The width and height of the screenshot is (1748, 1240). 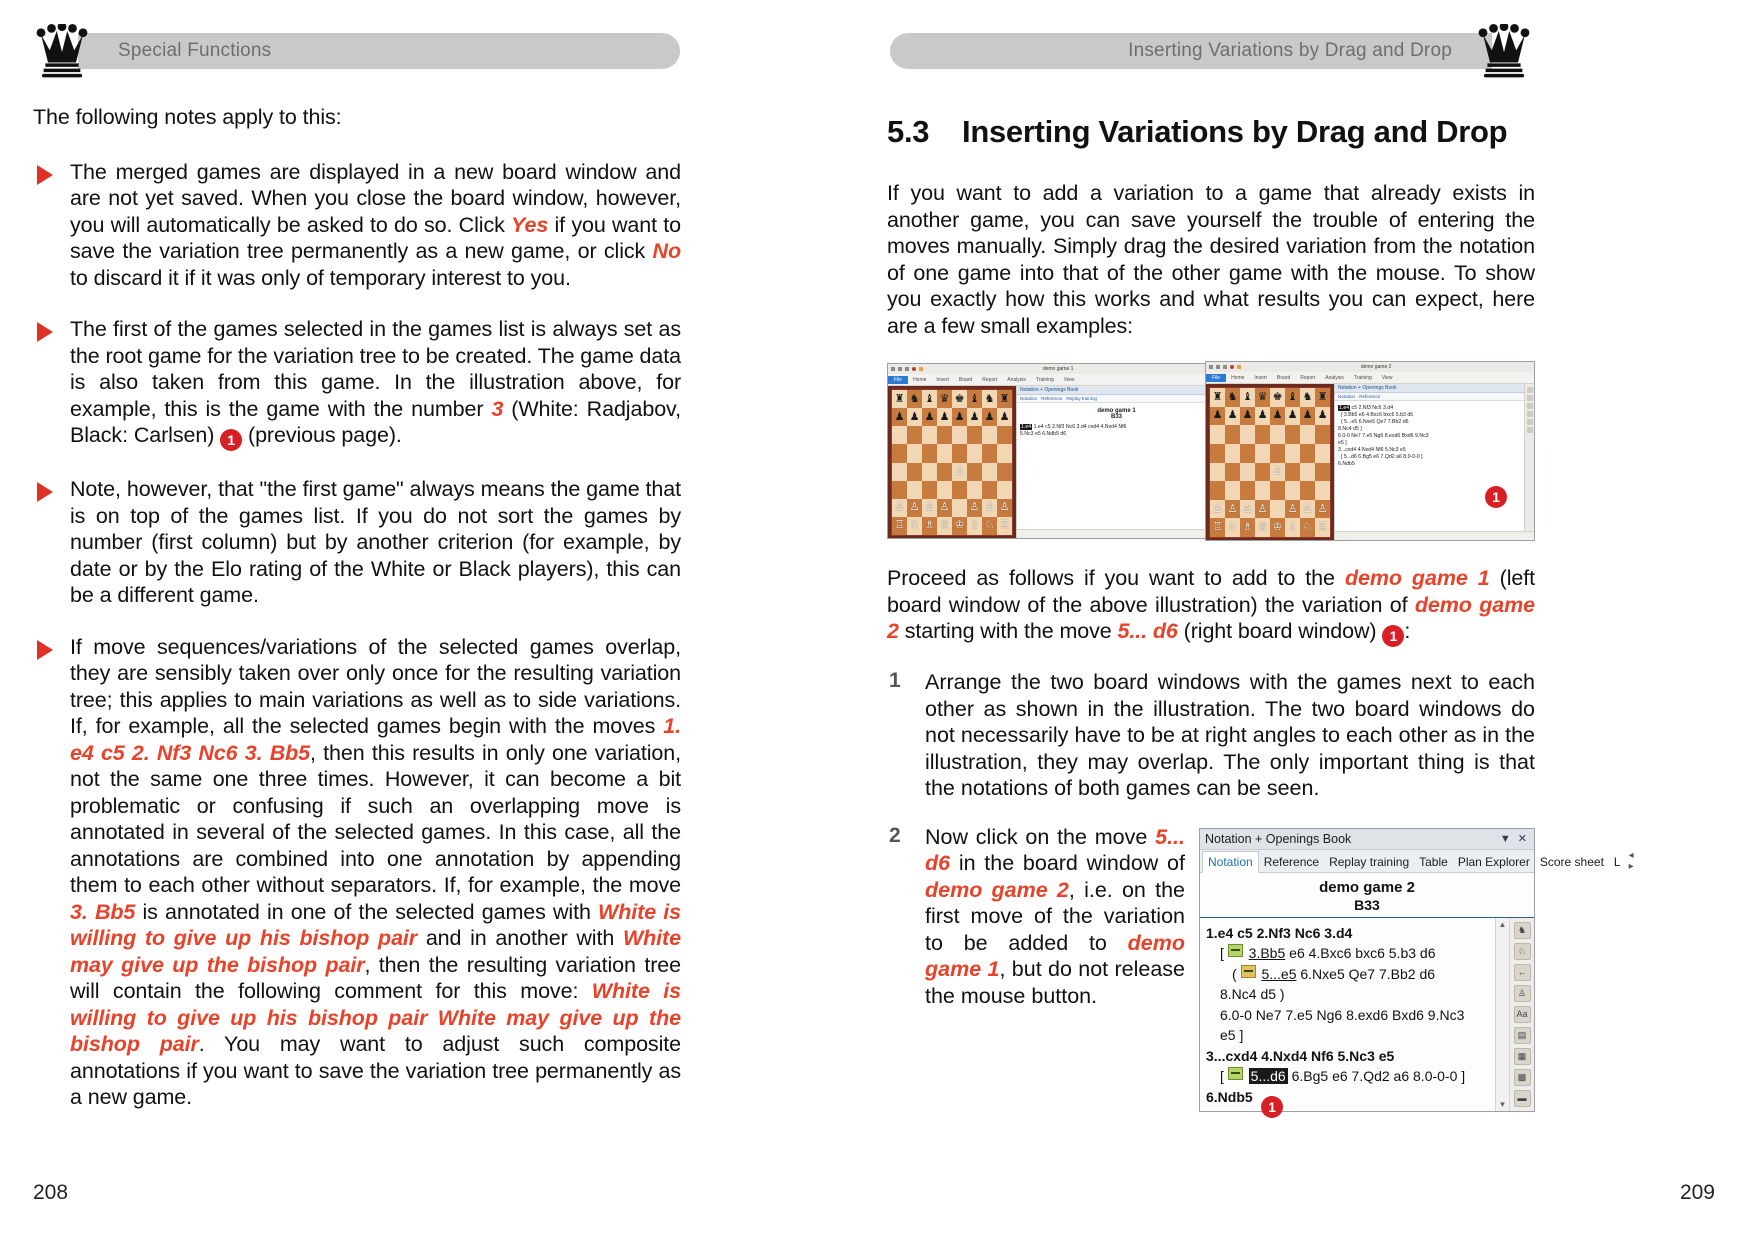 What do you see at coordinates (1572, 862) in the screenshot?
I see `tab-score-sheet: Score sheet` at bounding box center [1572, 862].